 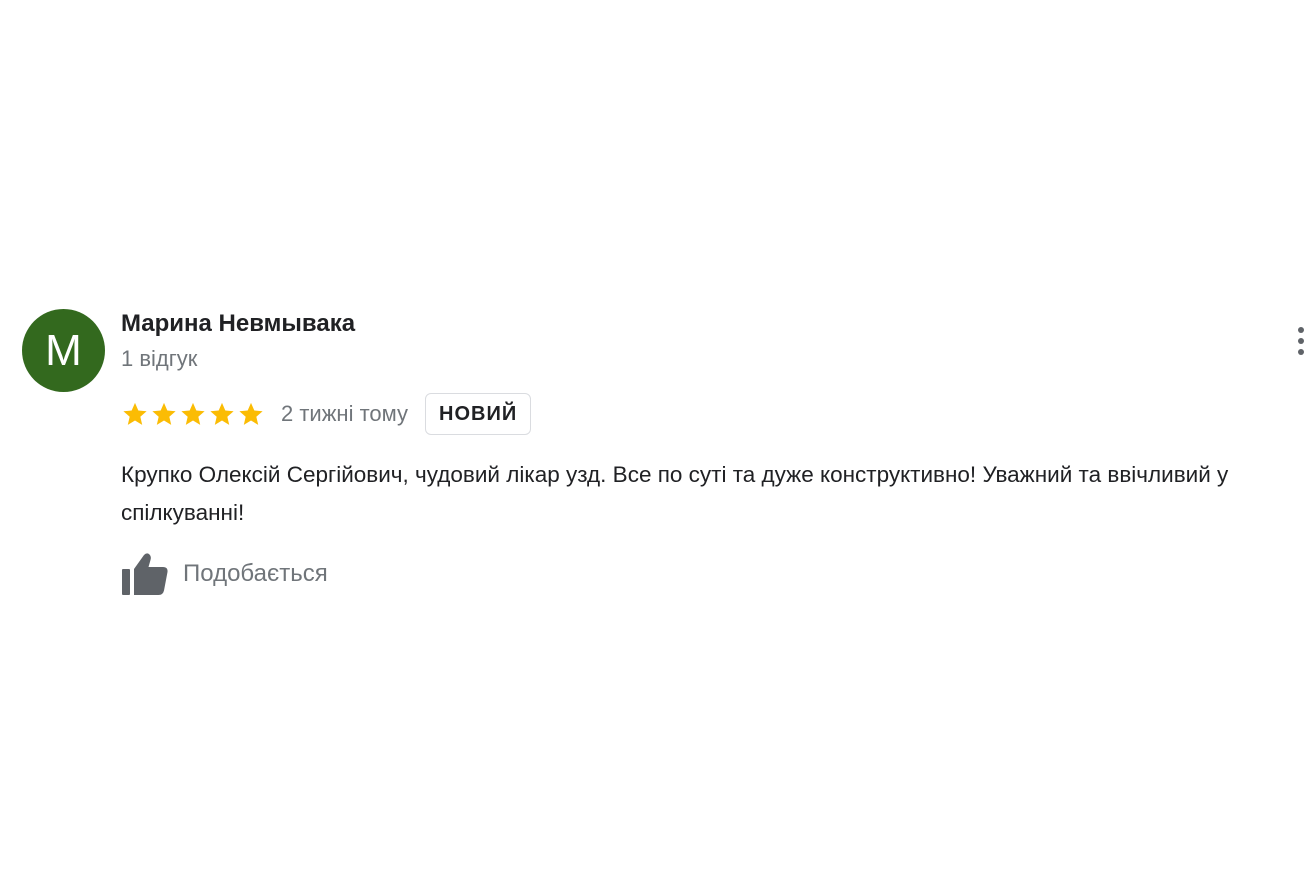 What do you see at coordinates (238, 324) in the screenshot?
I see `author-name: Марина Невмывака` at bounding box center [238, 324].